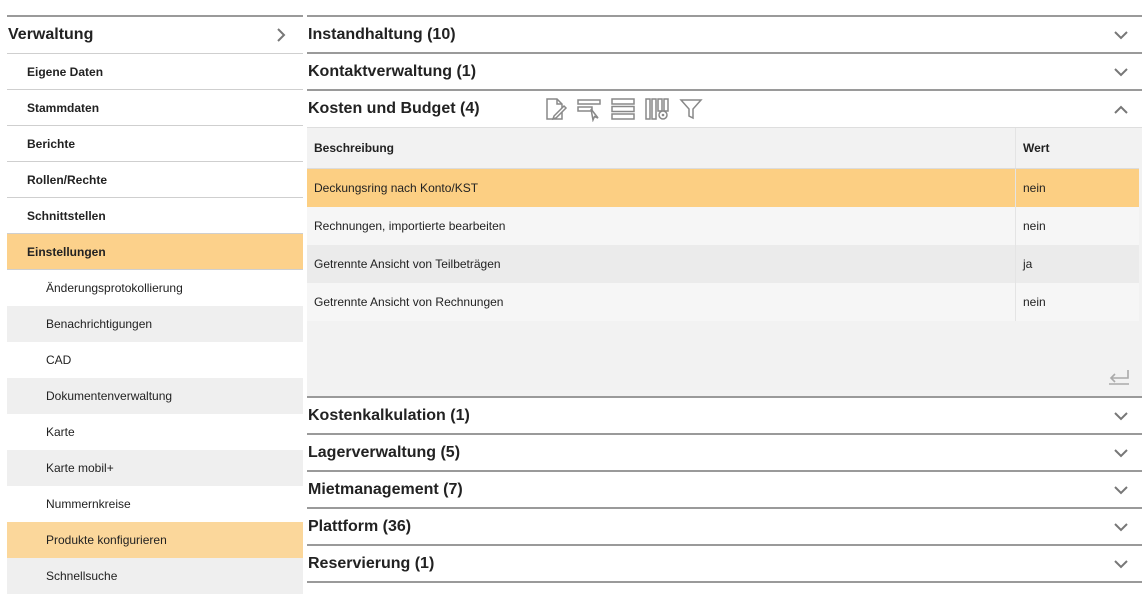 This screenshot has height=607, width=1147. Describe the element at coordinates (155, 504) in the screenshot. I see `sidebar-subitem-nummernkreise: Nummernkreise` at that location.